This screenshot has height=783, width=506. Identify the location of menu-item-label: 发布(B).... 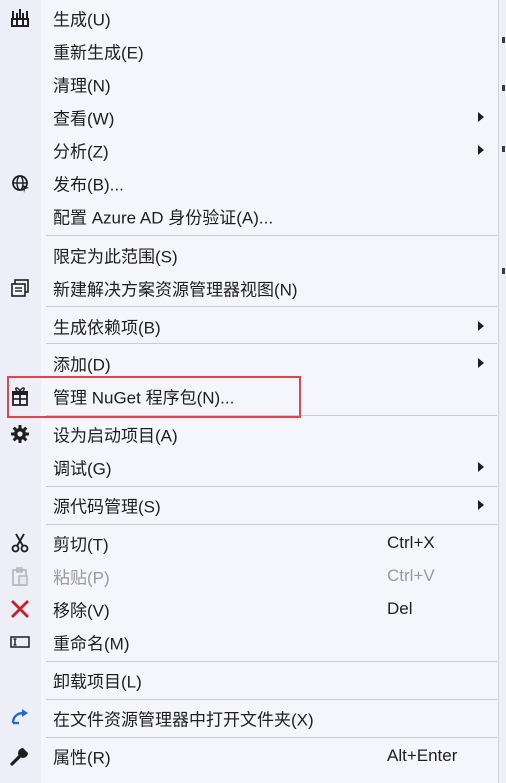
(88, 185).